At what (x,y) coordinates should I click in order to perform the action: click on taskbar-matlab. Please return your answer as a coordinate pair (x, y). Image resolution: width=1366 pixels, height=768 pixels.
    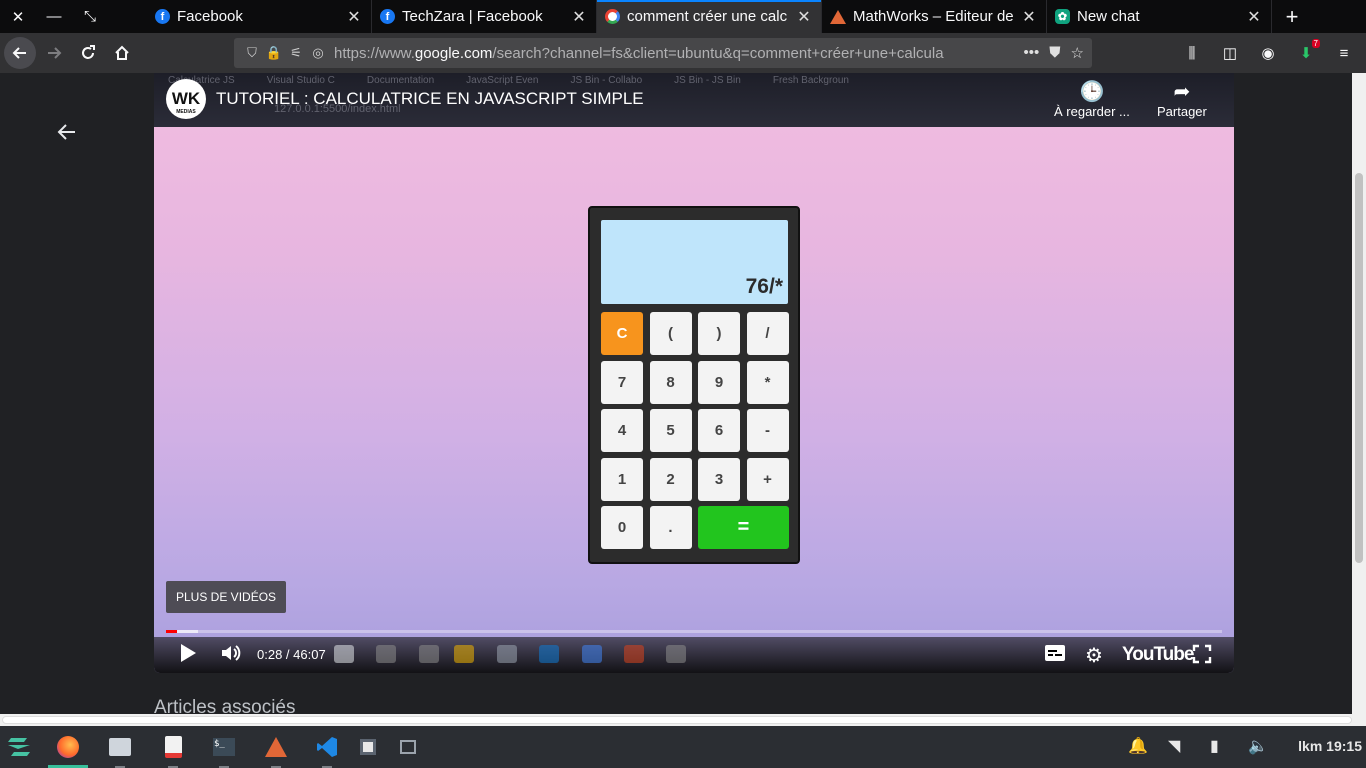
    Looking at the image, I should click on (276, 751).